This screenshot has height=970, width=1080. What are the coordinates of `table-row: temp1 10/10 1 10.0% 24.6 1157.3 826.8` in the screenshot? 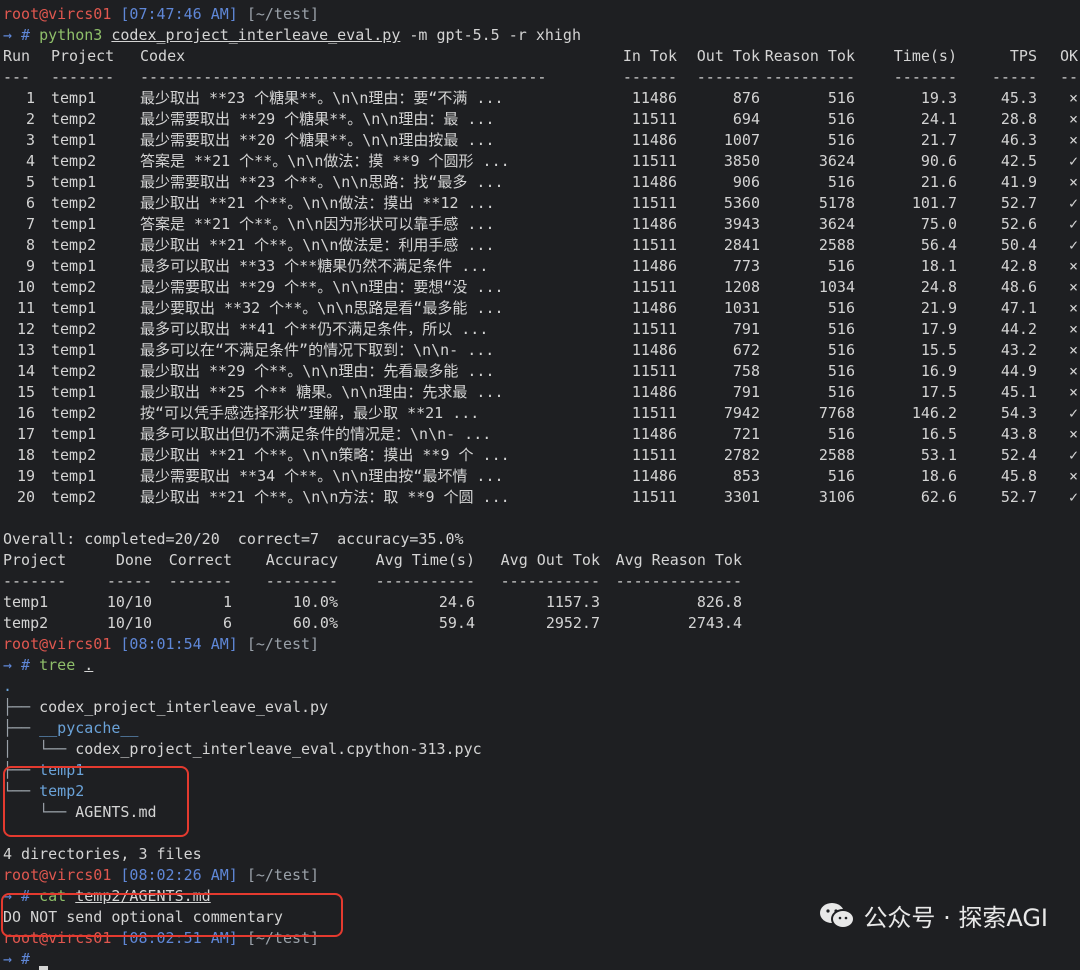 It's located at (541, 602).